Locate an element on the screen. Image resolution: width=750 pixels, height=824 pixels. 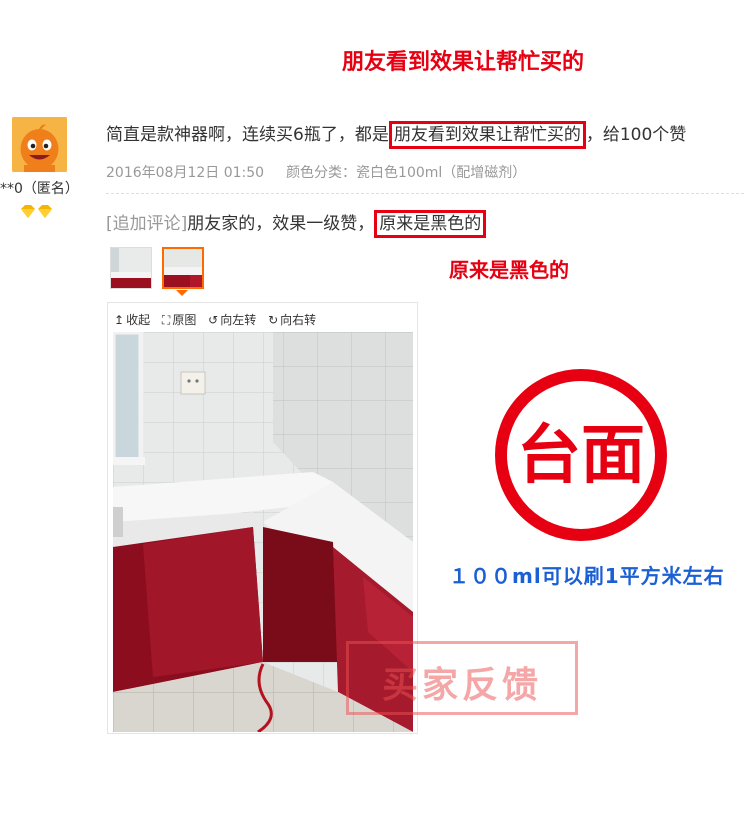
review-meta: 2016年08月12日 01:50 颜色分类：瓷白色100ml（配增磁剂） is located at coordinates (316, 172).